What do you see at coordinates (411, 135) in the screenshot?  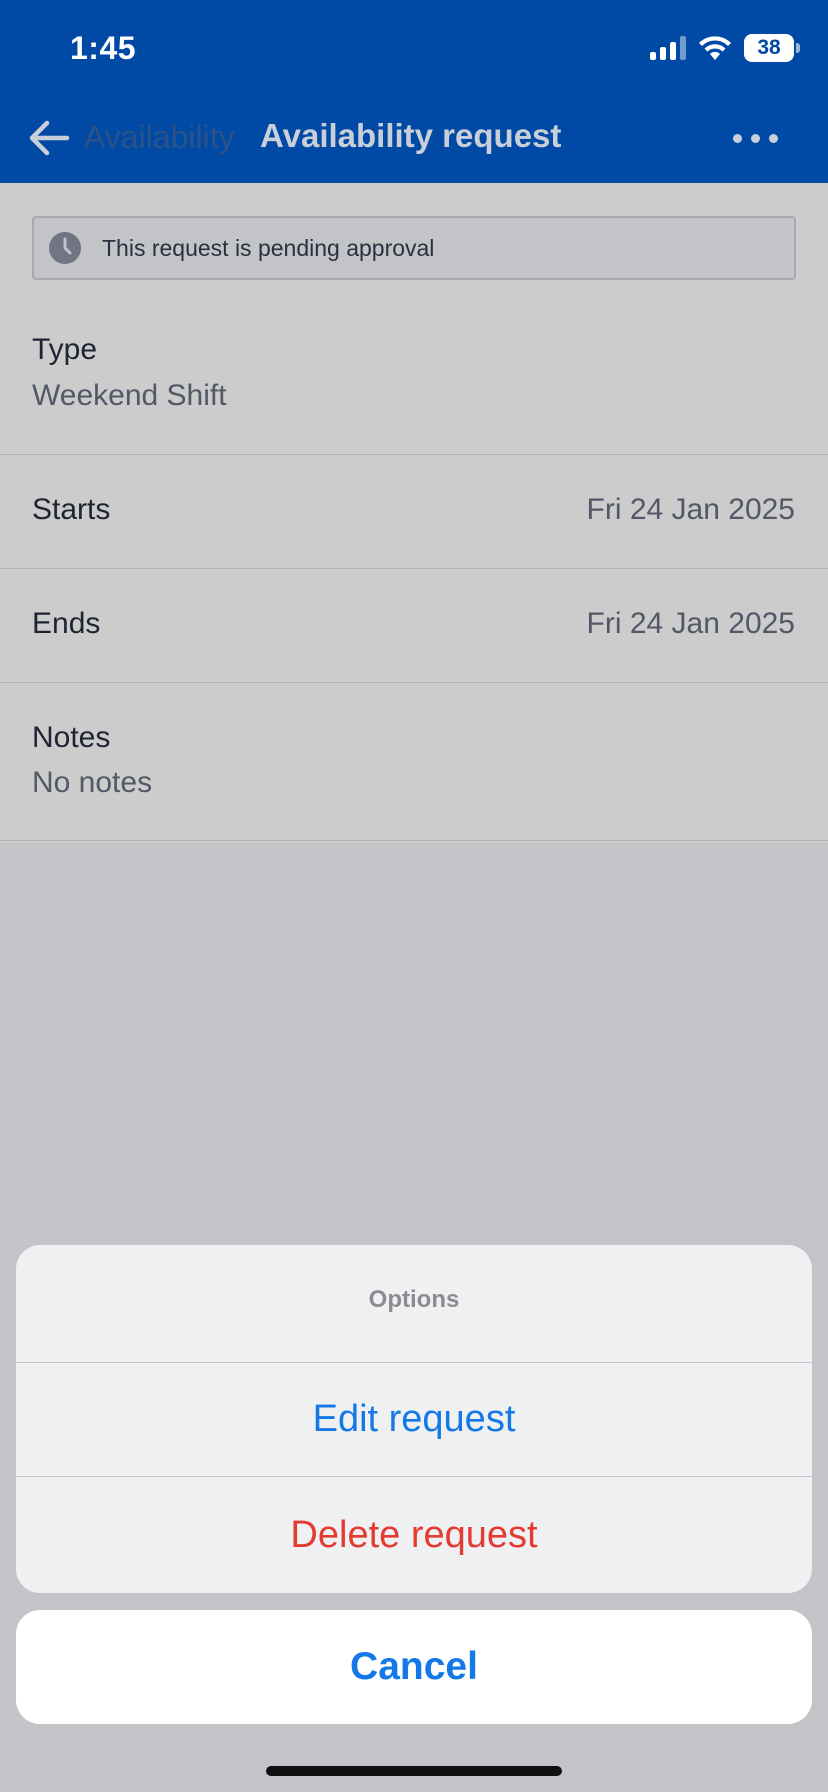 I see `page-title: Availability request` at bounding box center [411, 135].